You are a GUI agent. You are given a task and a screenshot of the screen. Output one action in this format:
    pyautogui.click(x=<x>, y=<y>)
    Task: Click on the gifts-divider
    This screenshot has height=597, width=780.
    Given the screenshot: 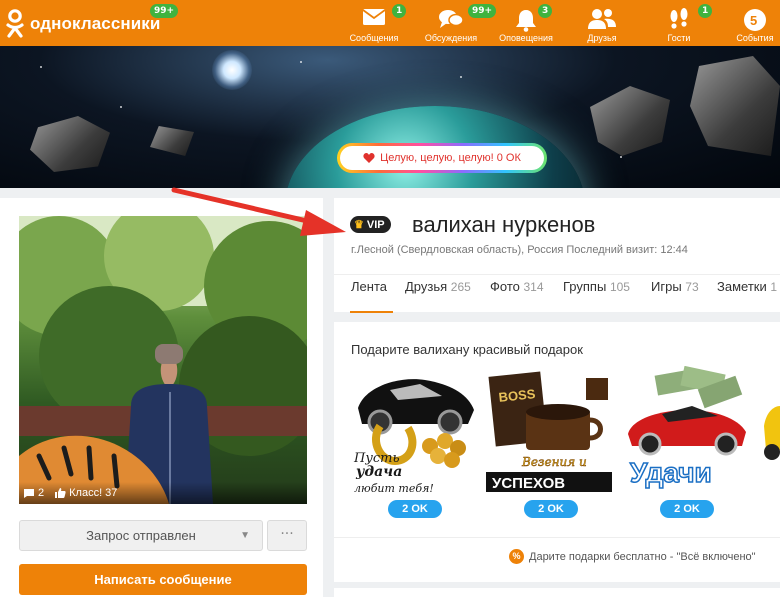 What is the action you would take?
    pyautogui.click(x=557, y=537)
    